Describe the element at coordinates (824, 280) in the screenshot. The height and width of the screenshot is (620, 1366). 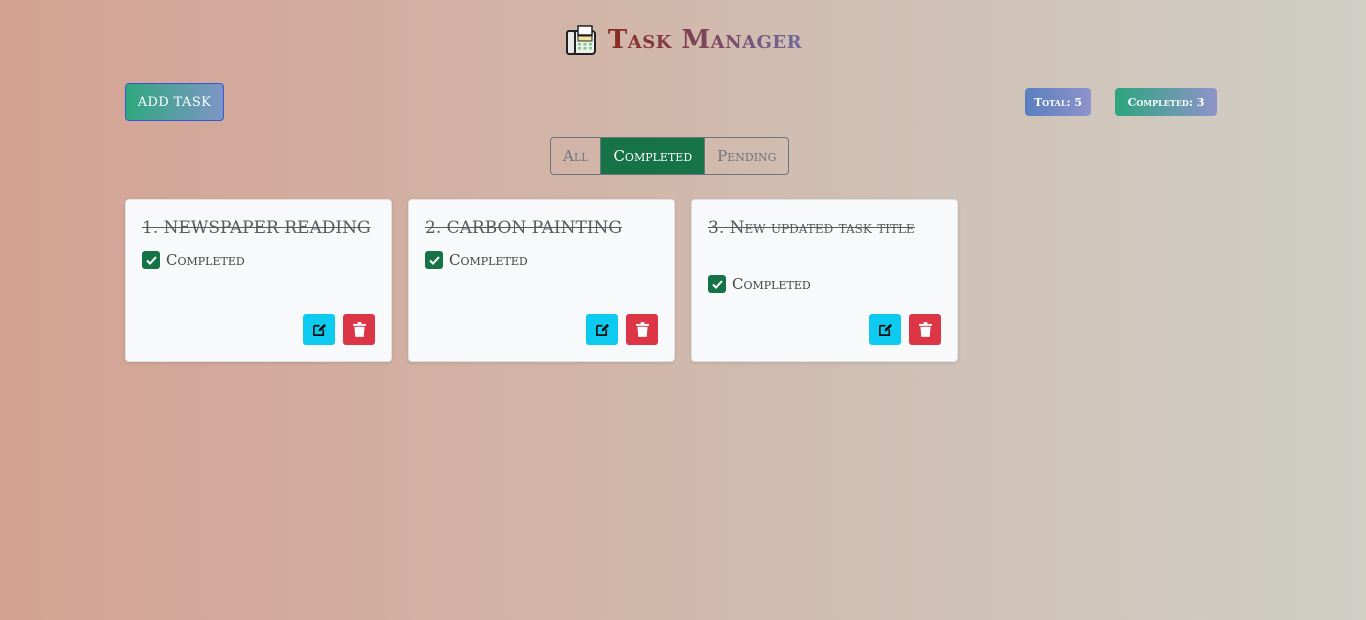
I see `task-card: 3. New updated task title Completed` at that location.